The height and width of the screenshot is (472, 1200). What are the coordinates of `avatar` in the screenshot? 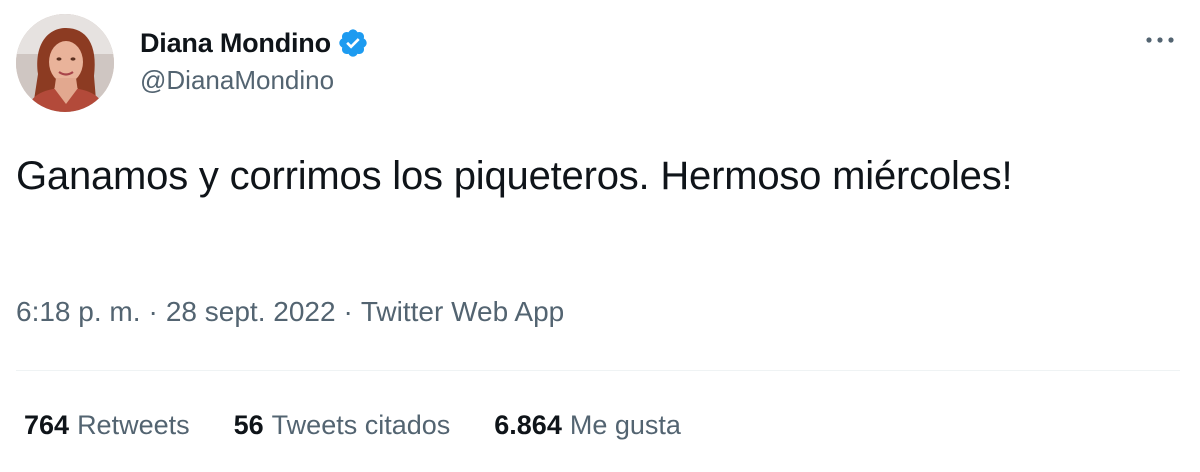 It's located at (65, 63).